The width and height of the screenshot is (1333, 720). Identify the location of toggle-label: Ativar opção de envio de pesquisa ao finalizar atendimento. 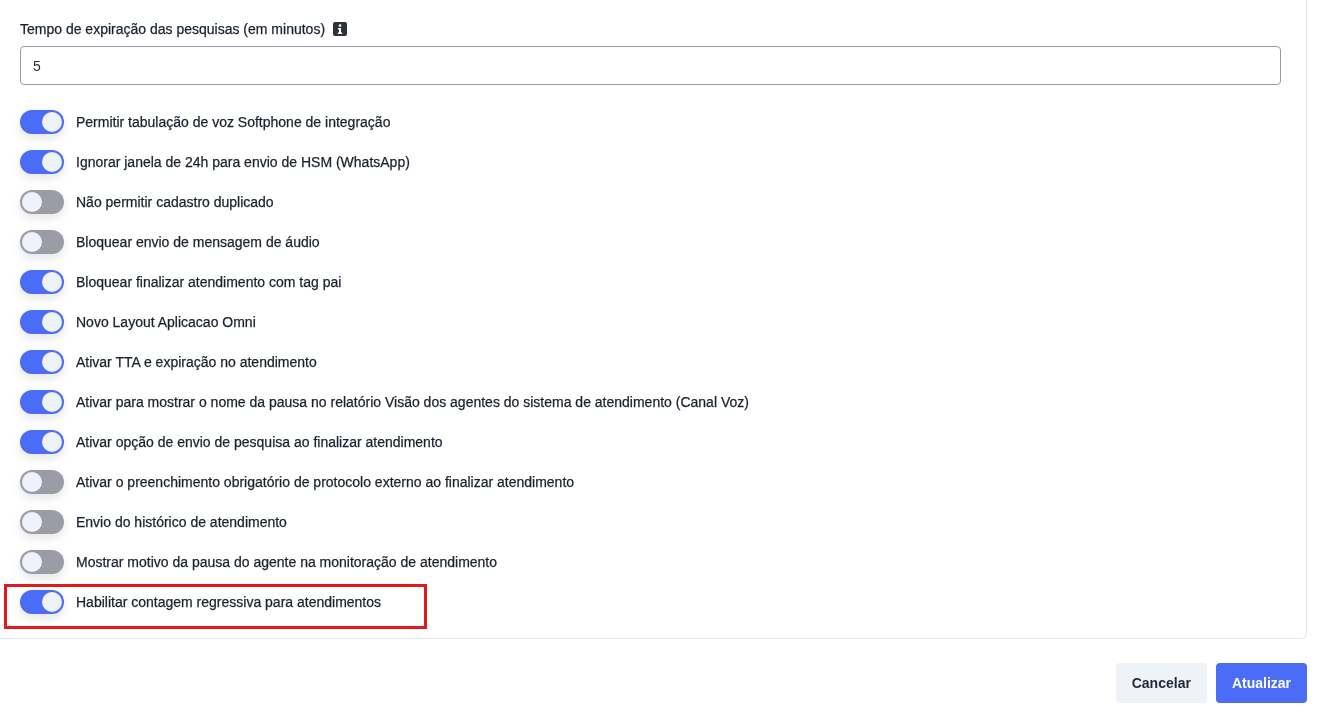
(259, 442).